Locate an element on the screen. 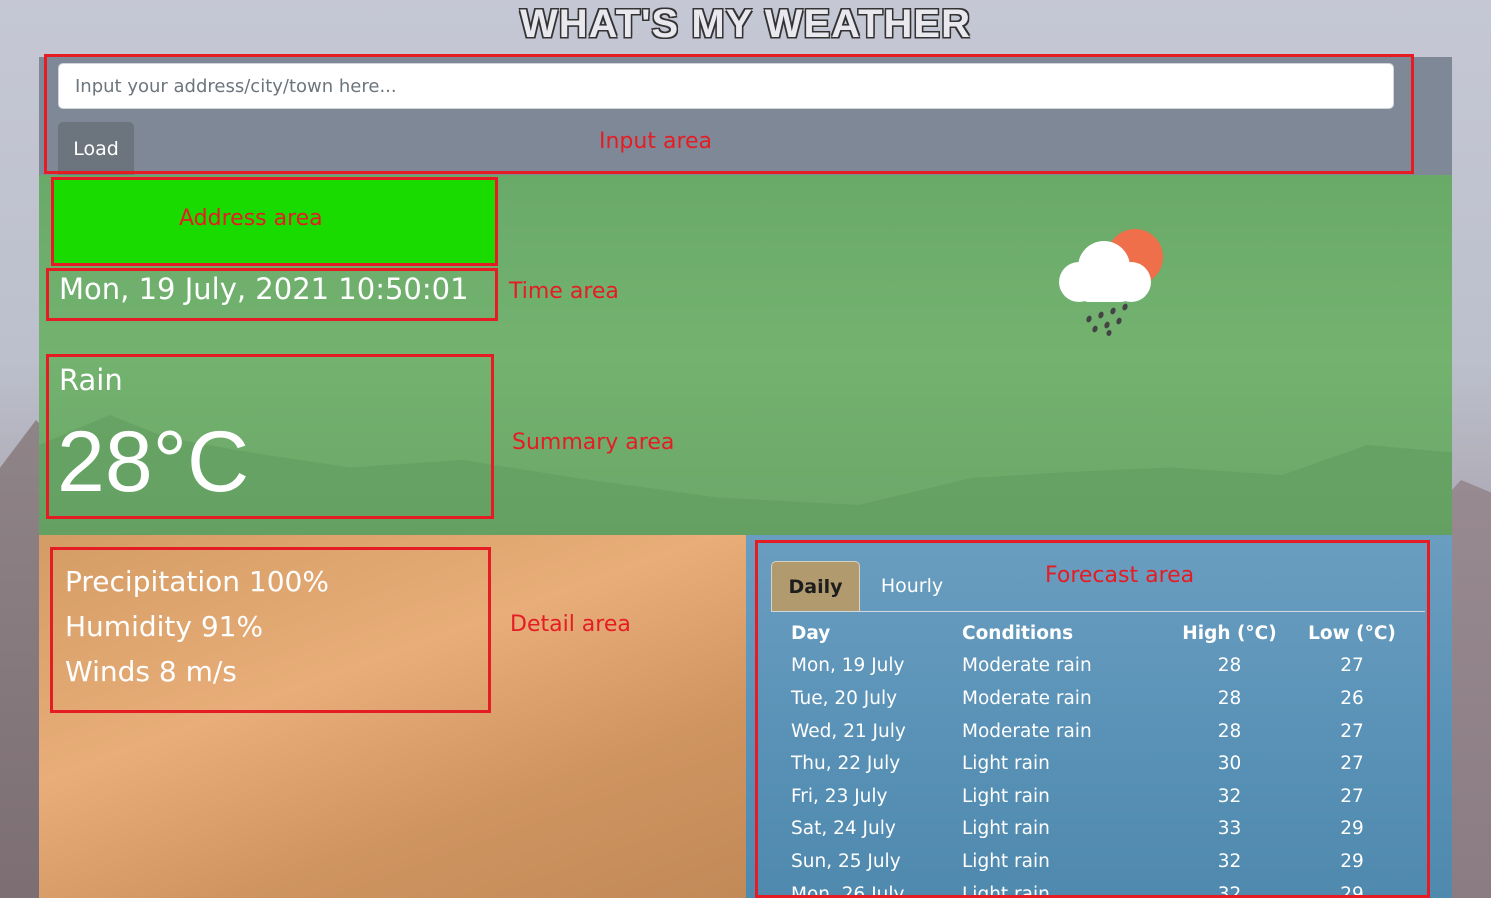 This screenshot has height=898, width=1491. annotation-label-forecast: Forecast area is located at coordinates (1120, 575).